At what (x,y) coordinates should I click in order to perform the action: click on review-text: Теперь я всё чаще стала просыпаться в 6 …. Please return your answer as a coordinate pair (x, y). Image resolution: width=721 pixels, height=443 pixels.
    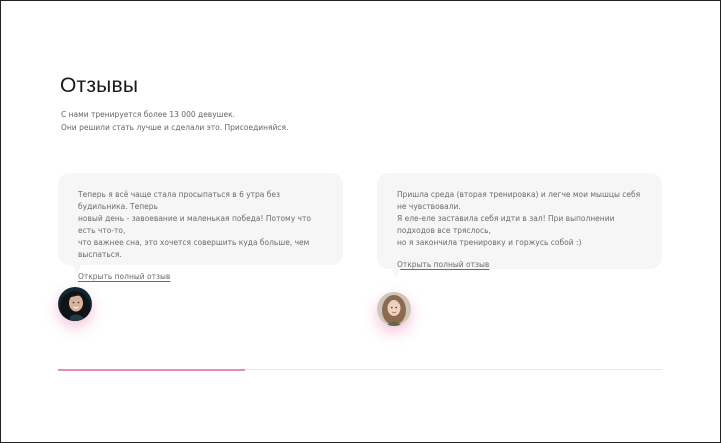
    Looking at the image, I should click on (200, 225).